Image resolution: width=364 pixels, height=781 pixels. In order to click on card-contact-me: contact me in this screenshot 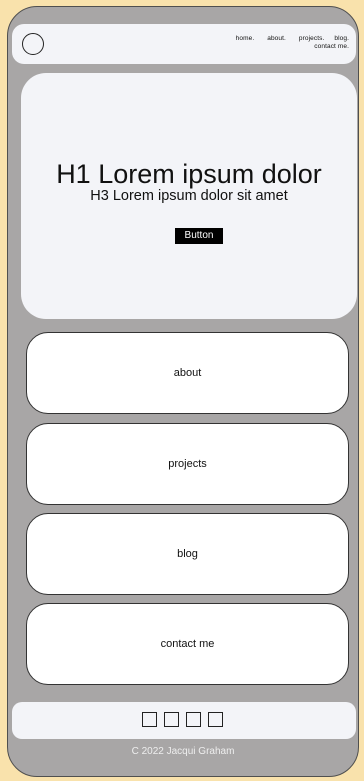, I will do `click(187, 644)`.